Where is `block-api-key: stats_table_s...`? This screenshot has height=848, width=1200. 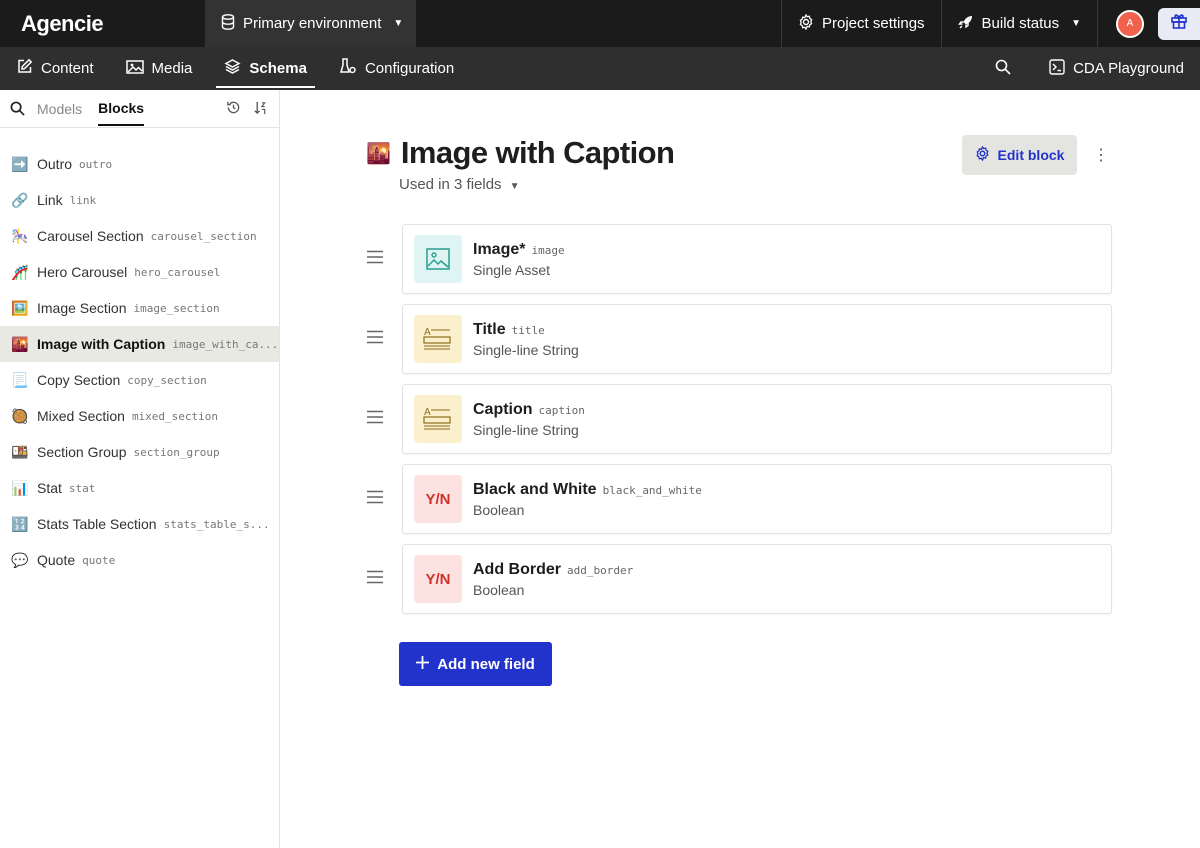 block-api-key: stats_table_s... is located at coordinates (216, 524).